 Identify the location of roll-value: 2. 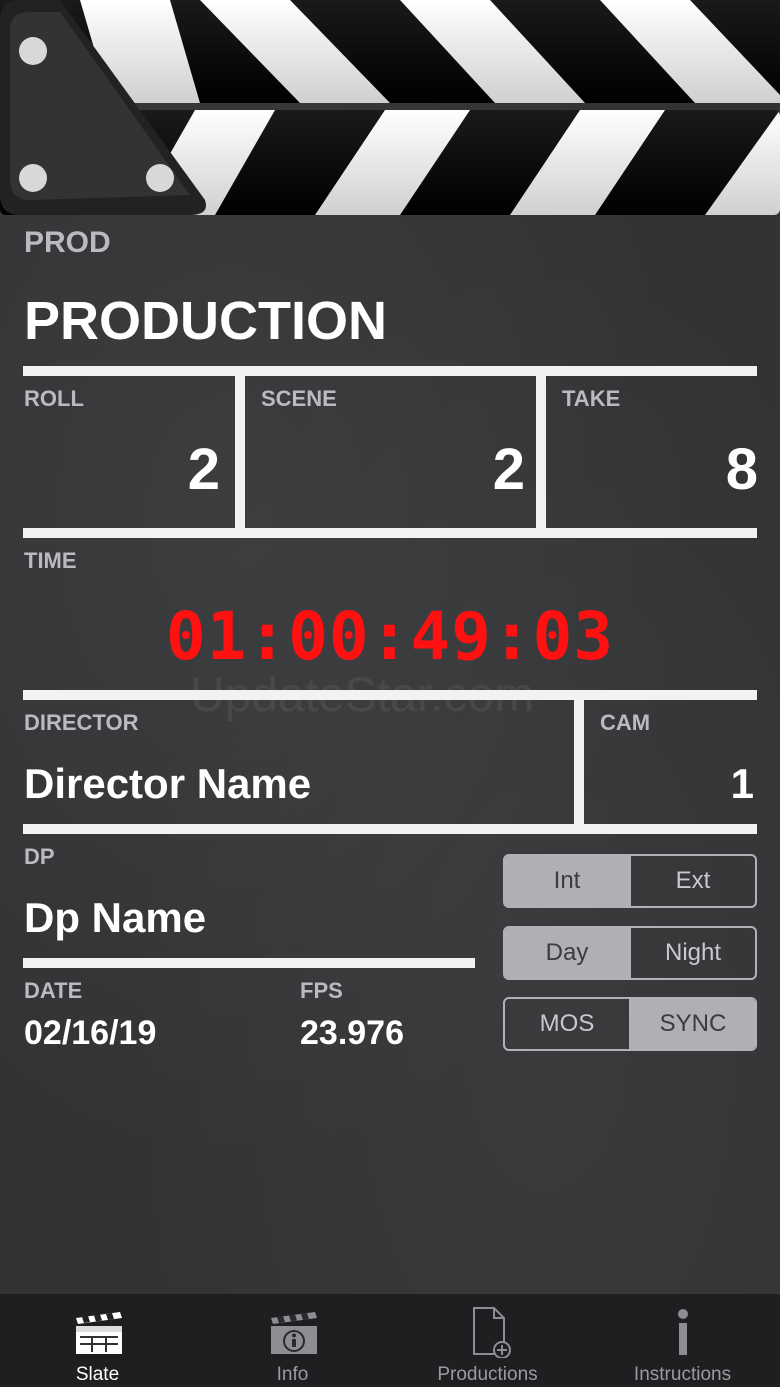
(130, 469).